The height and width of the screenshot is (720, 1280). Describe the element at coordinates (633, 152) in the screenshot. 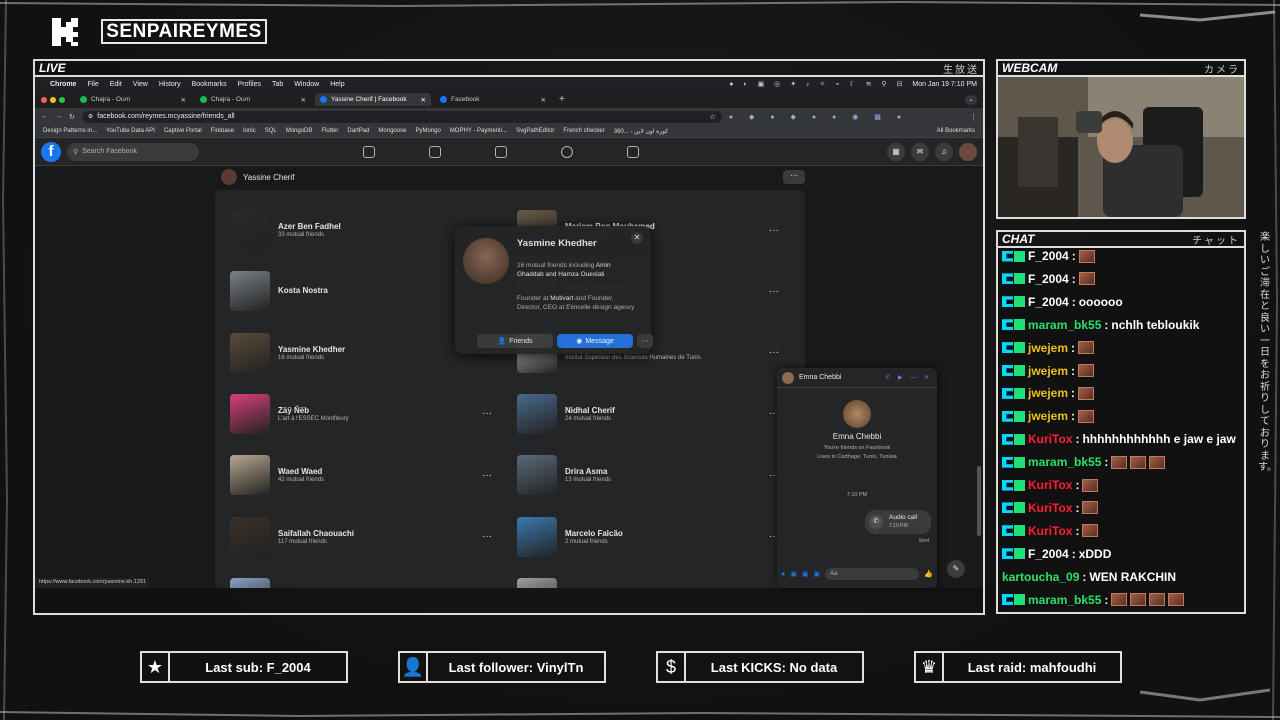

I see `gaming-icon` at that location.